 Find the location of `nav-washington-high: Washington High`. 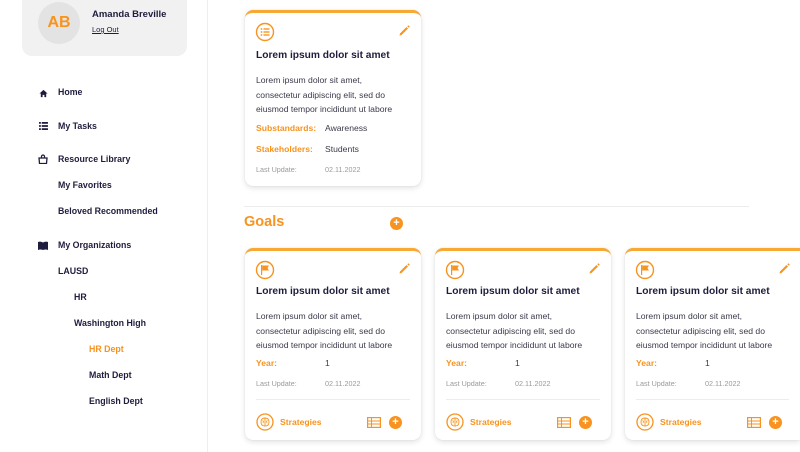

nav-washington-high: Washington High is located at coordinates (110, 323).